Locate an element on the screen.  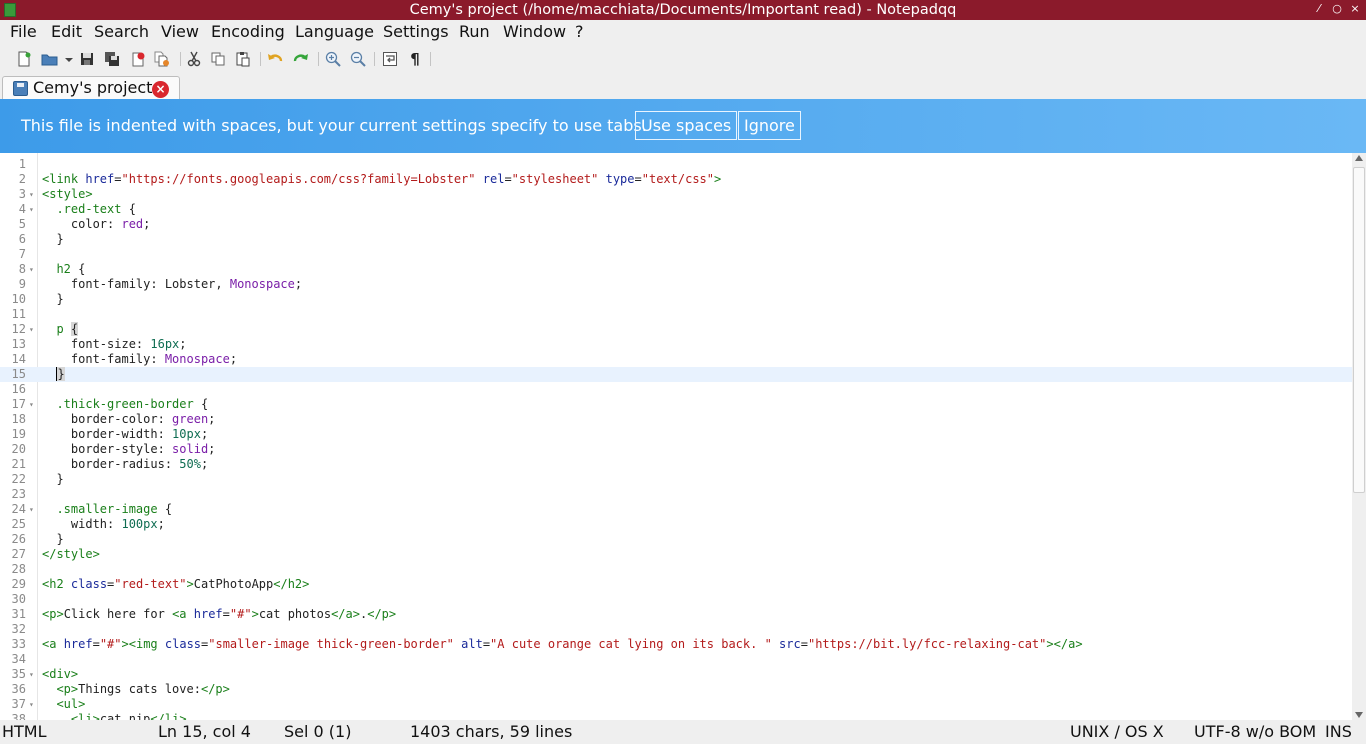
code-text: border-style: solid; is located at coordinates (129, 449).